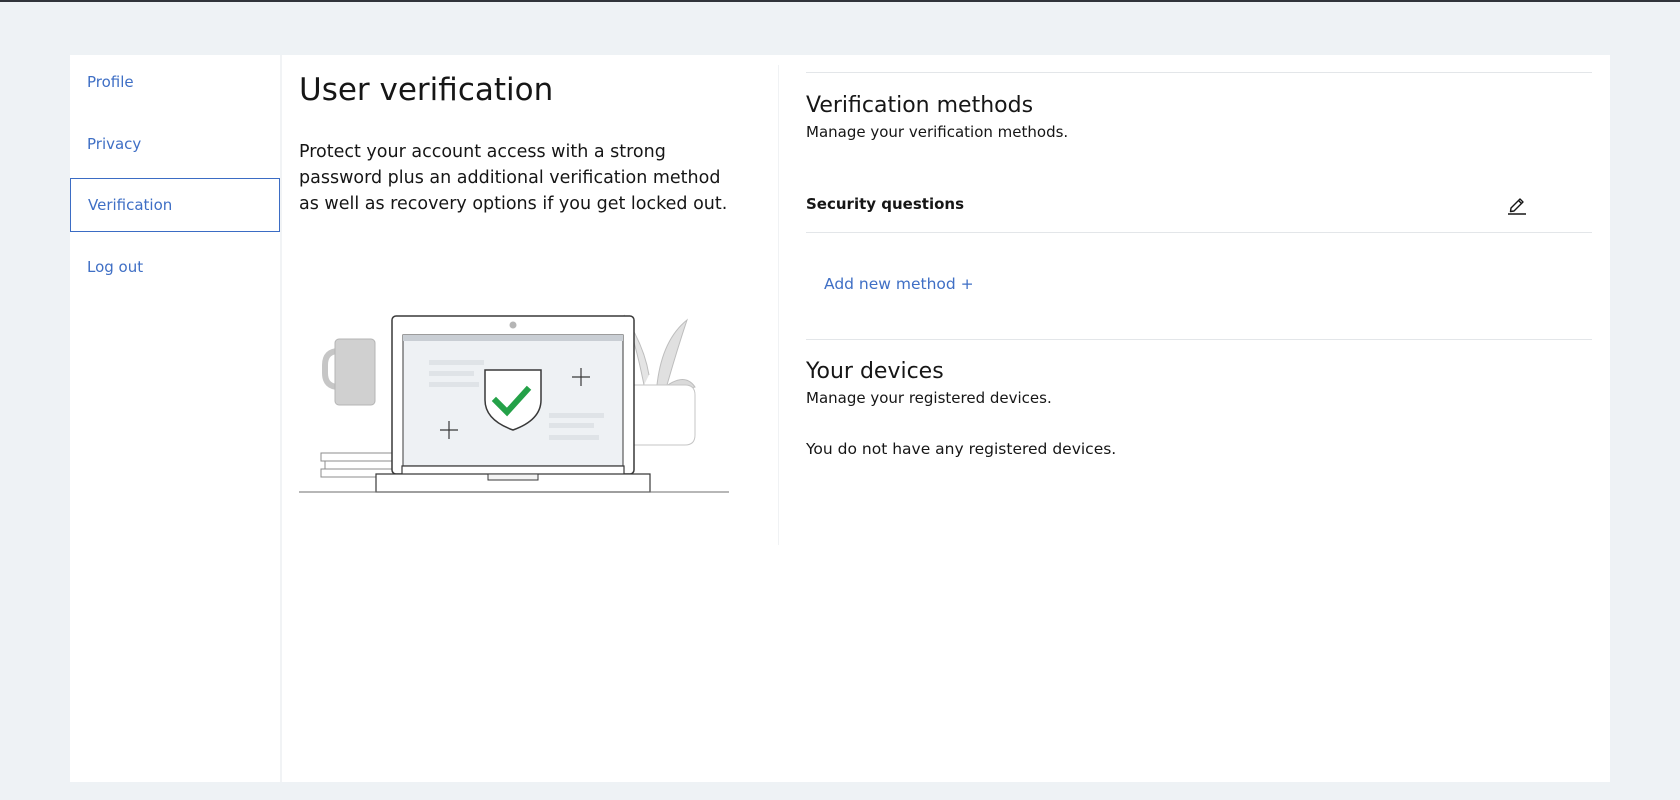 The width and height of the screenshot is (1680, 800). What do you see at coordinates (1199, 232) in the screenshot?
I see `method-row-divider` at bounding box center [1199, 232].